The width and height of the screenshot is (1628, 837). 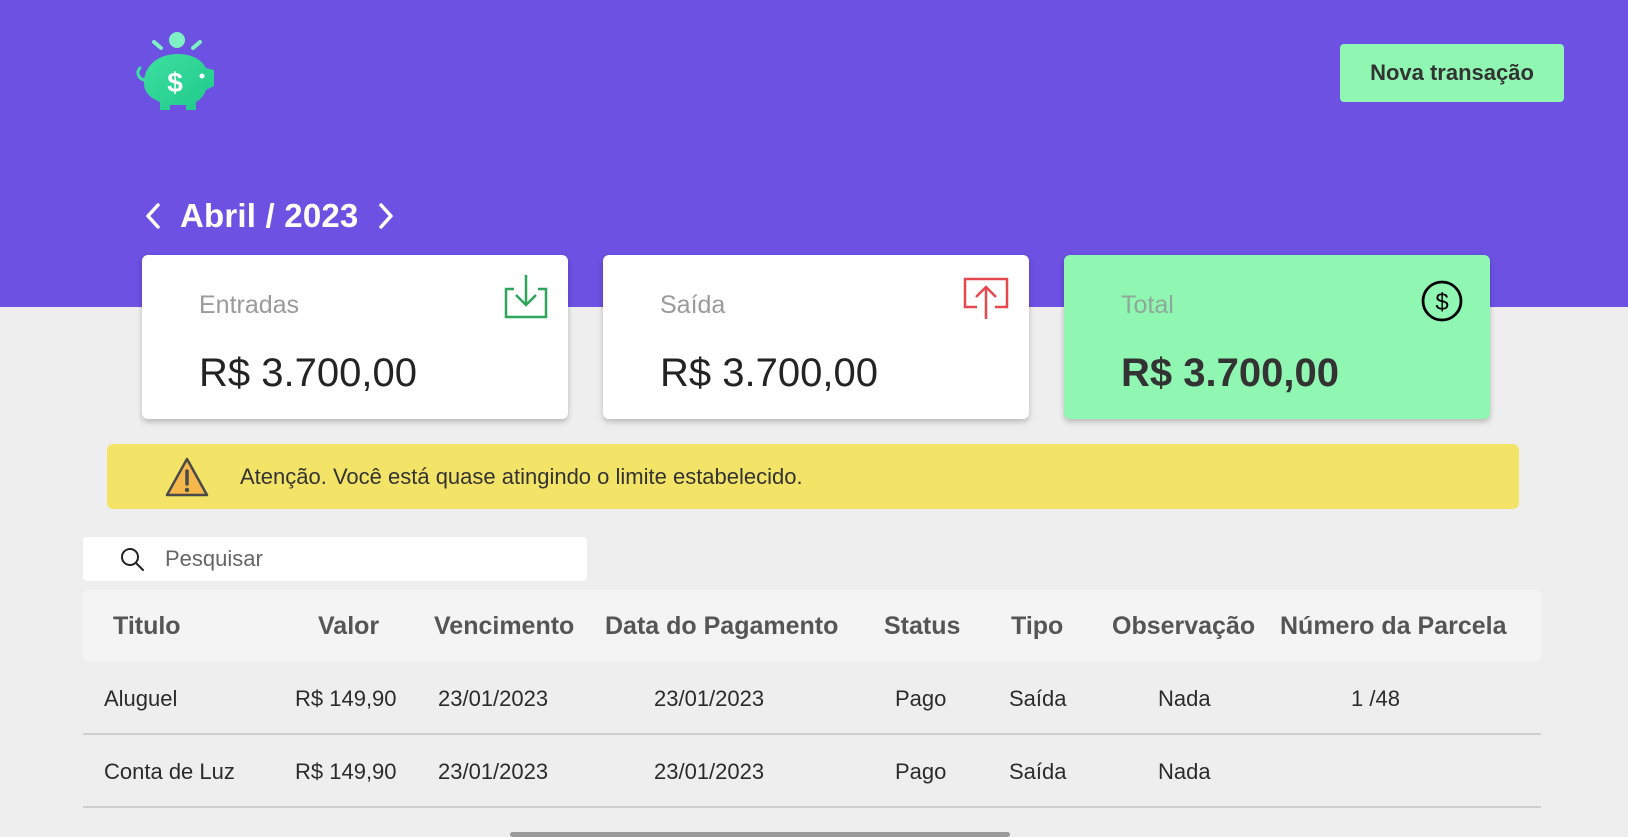 What do you see at coordinates (249, 305) in the screenshot?
I see `income-card-label: Entradas` at bounding box center [249, 305].